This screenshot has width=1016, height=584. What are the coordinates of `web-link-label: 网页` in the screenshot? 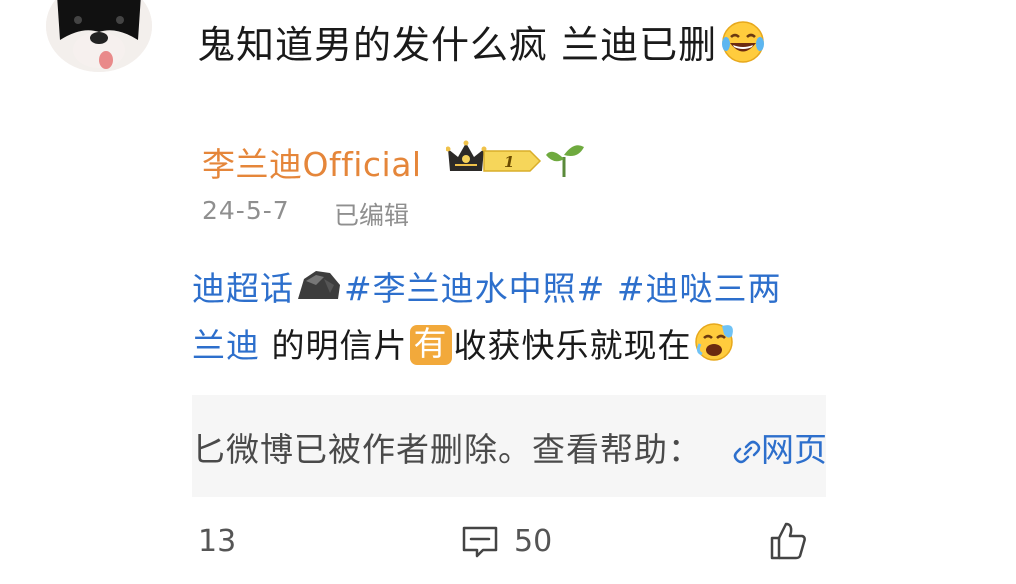 It's located at (794, 449).